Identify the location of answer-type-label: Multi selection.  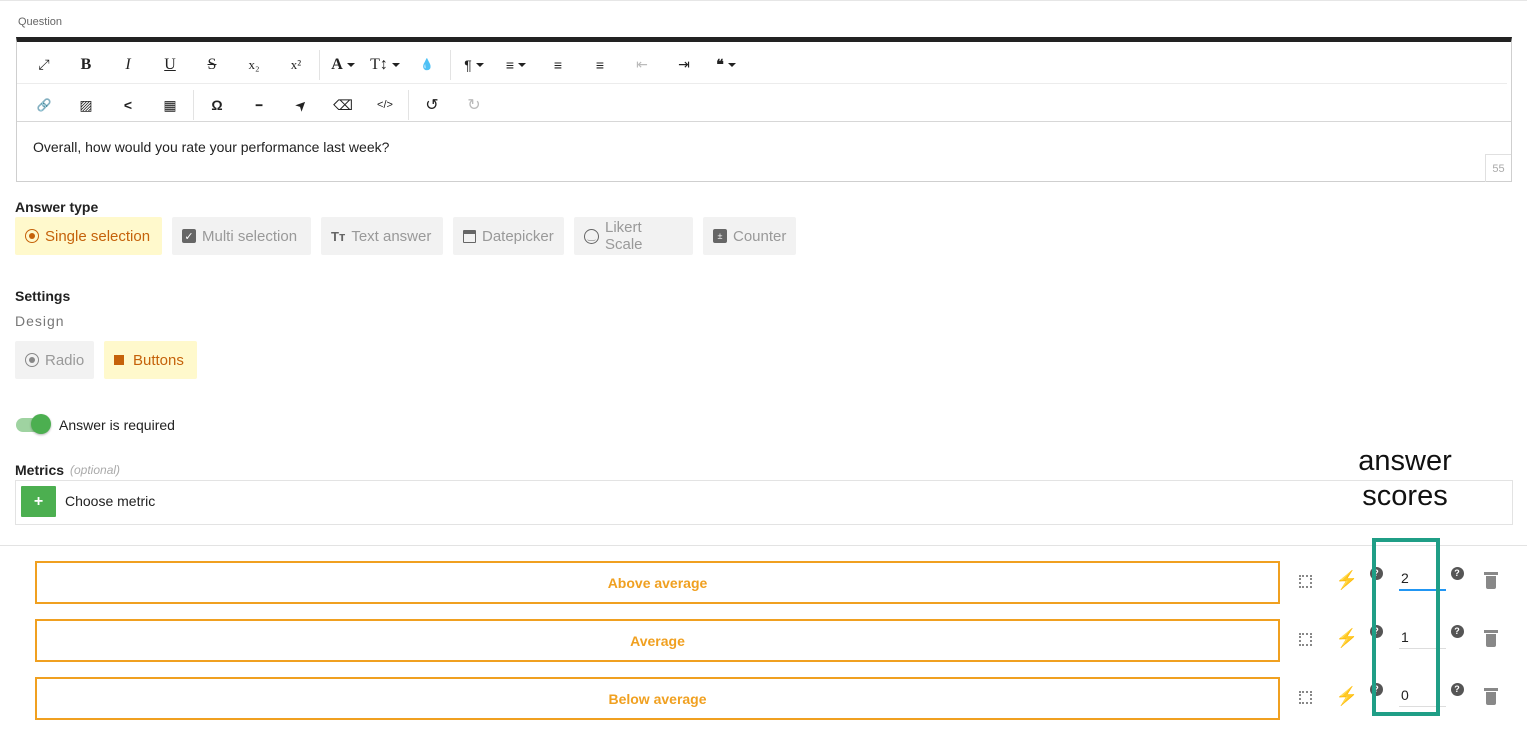
(250, 236).